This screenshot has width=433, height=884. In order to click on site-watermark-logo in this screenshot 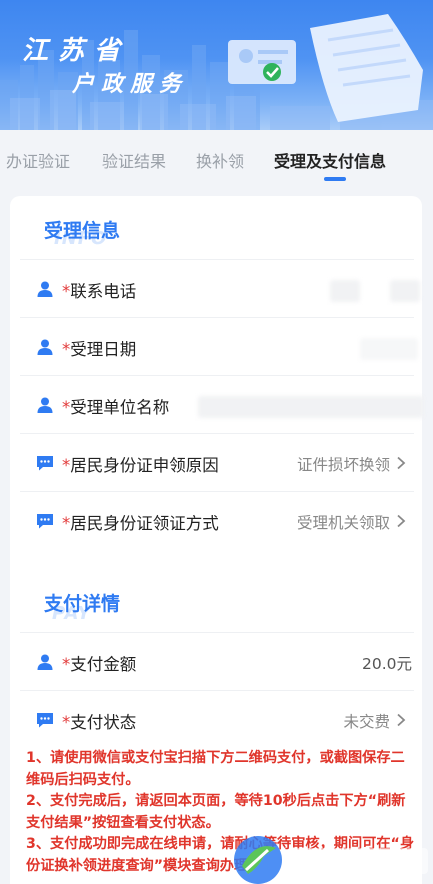, I will do `click(331, 860)`.